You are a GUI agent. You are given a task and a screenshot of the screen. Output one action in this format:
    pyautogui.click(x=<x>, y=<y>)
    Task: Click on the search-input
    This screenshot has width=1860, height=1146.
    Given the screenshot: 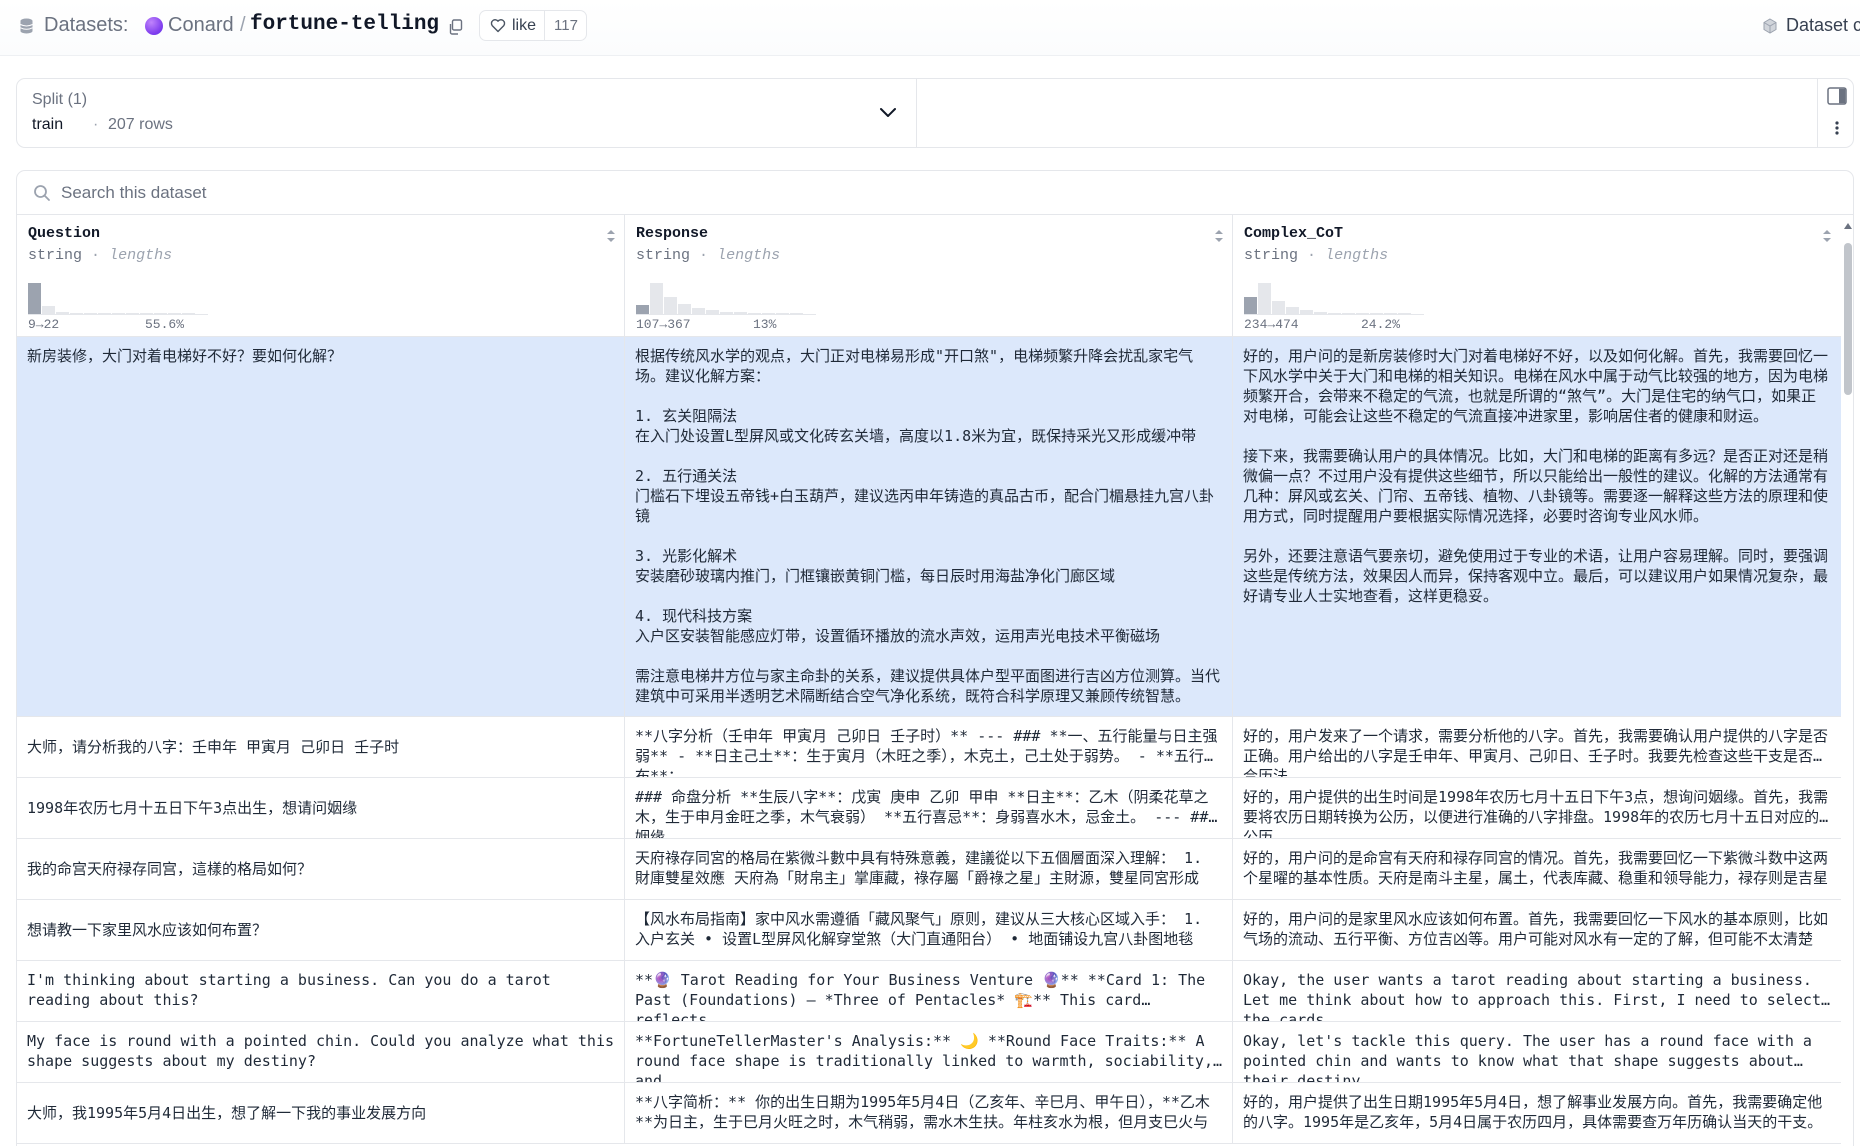 What is the action you would take?
    pyautogui.click(x=911, y=193)
    